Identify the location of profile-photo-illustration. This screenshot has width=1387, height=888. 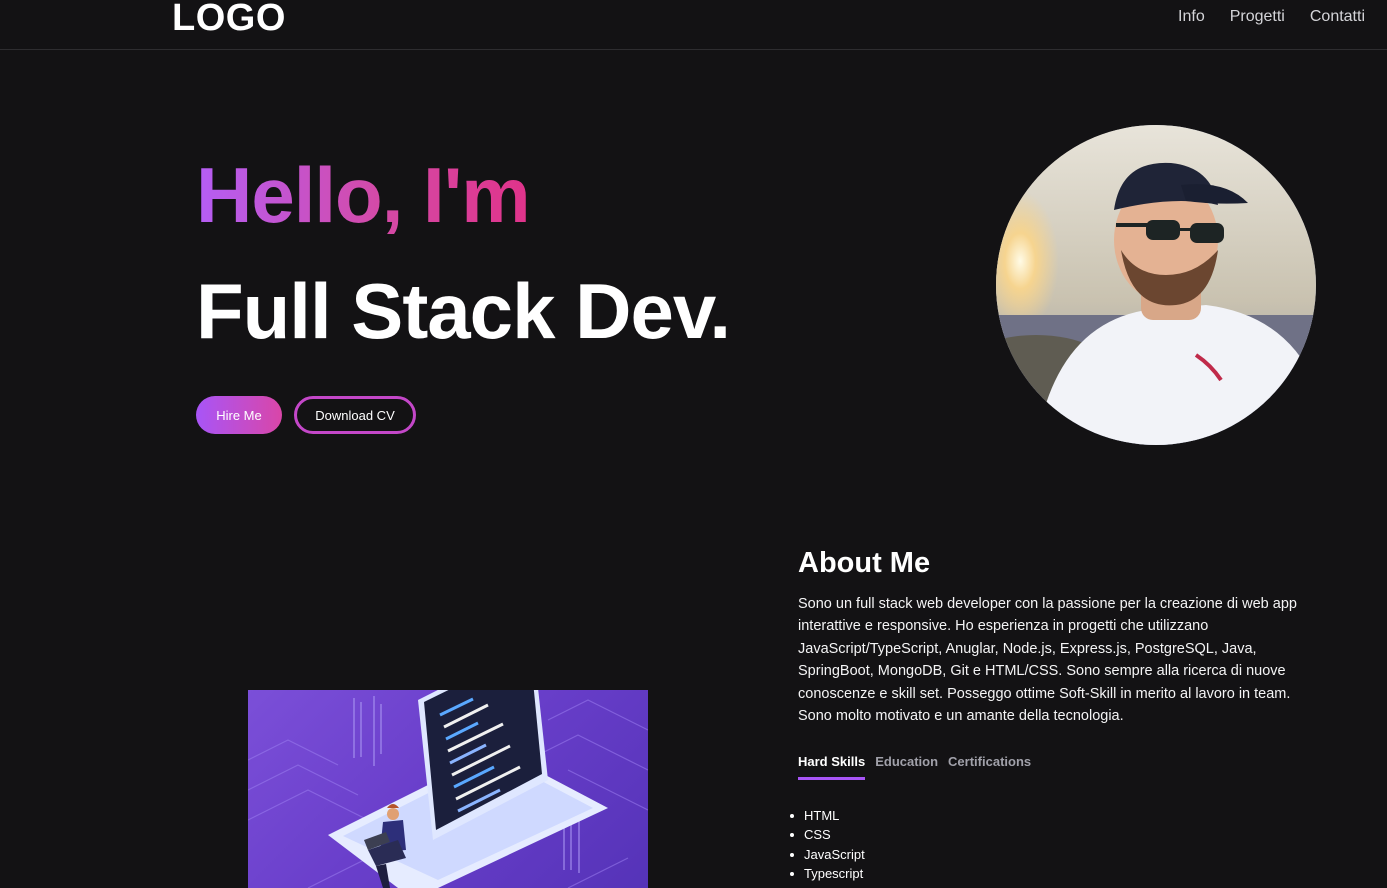
(1156, 285).